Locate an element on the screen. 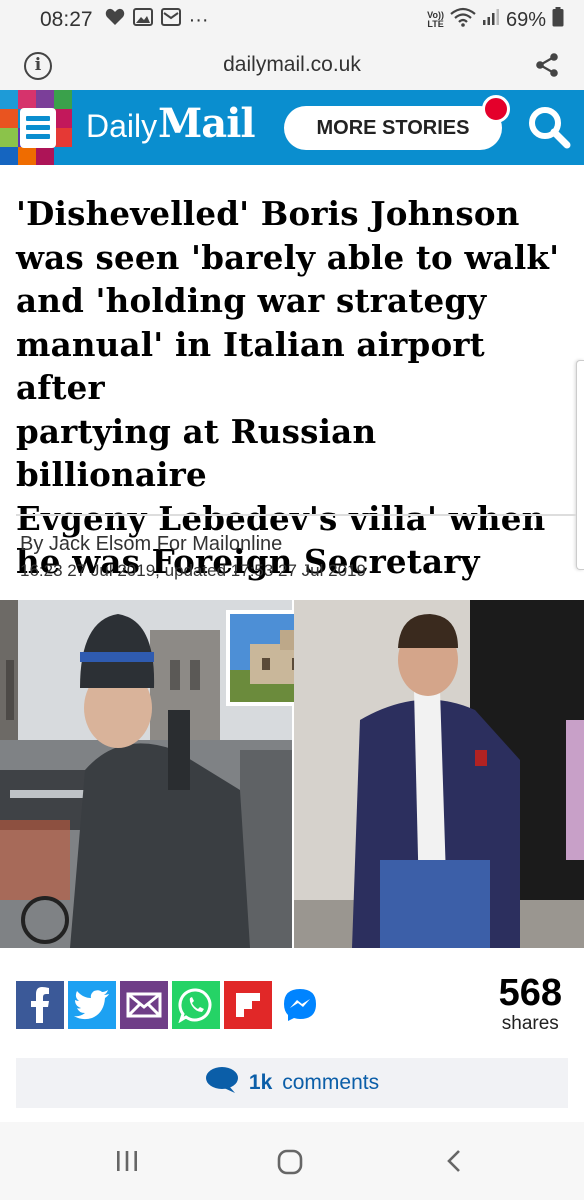 This screenshot has height=1200, width=584. url-text: dailymail.co.uk is located at coordinates (292, 65).